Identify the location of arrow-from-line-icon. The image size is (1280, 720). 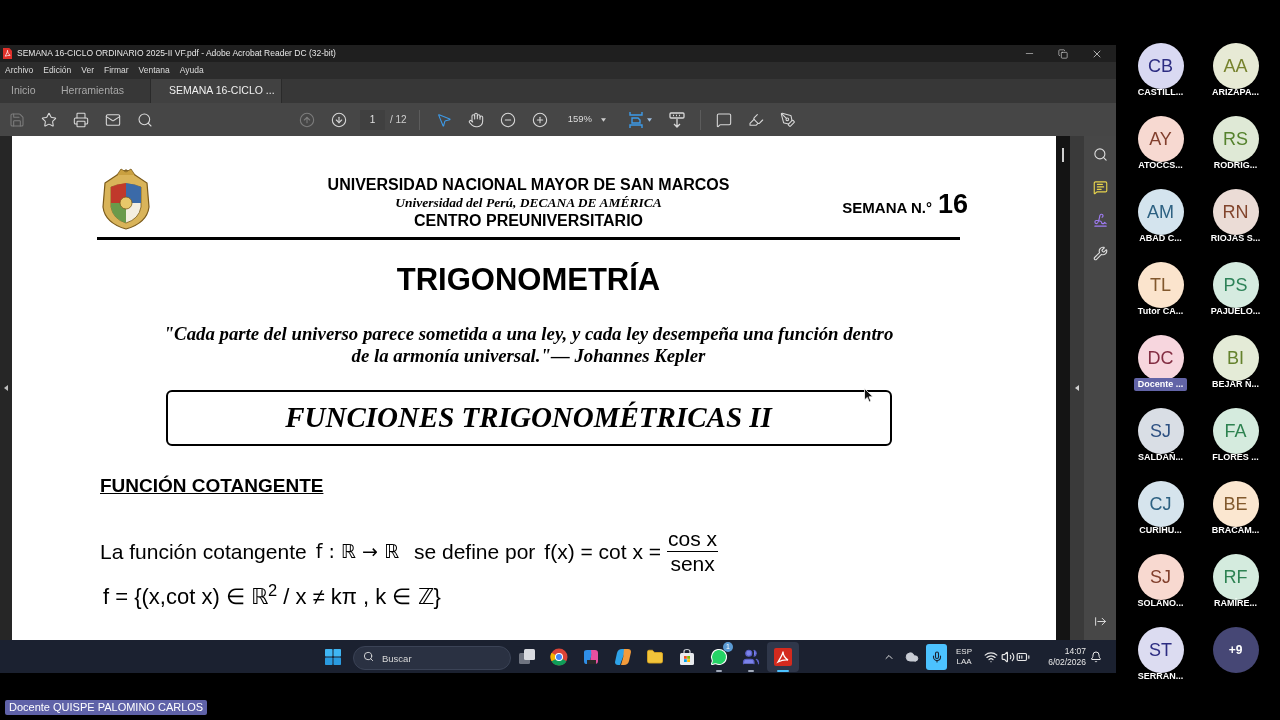
(1100, 621).